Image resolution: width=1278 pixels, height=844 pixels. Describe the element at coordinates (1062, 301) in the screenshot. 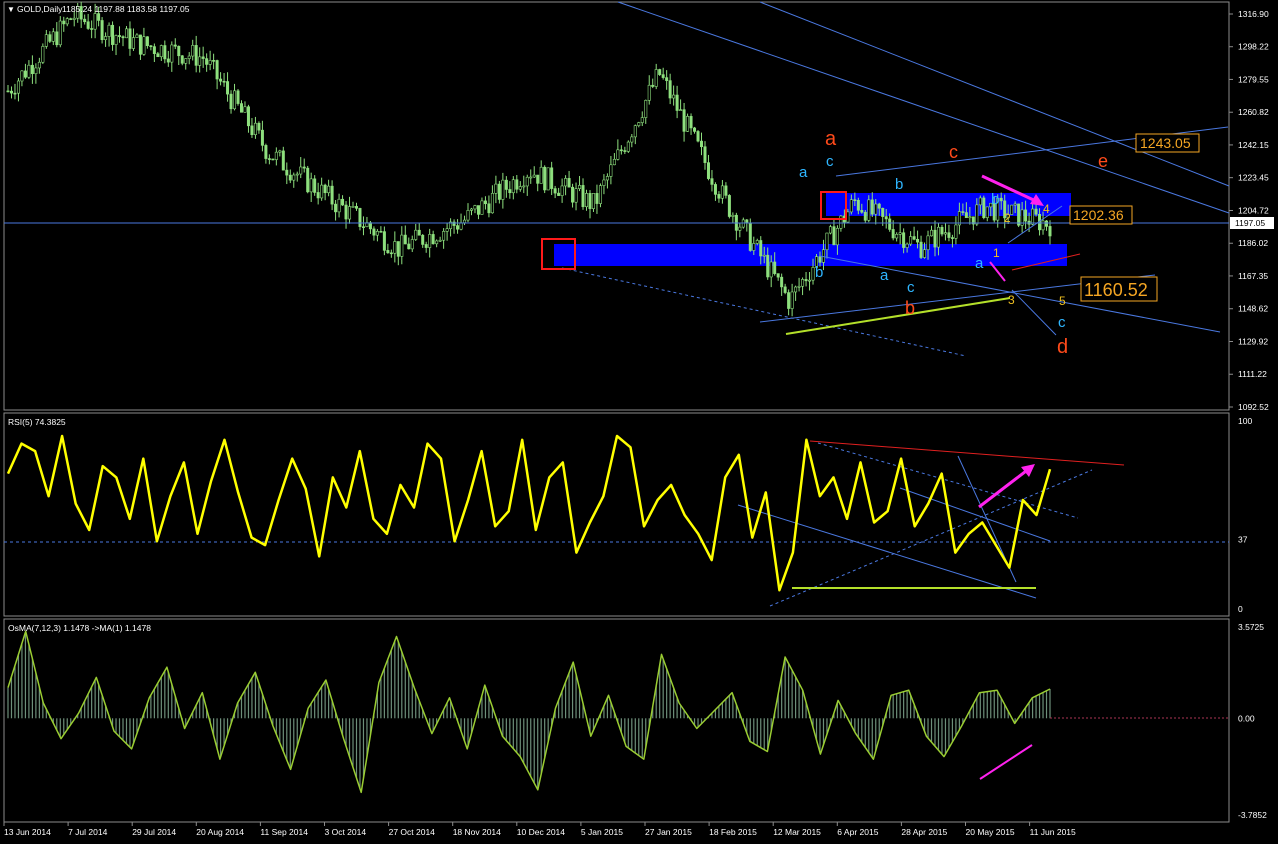

I see `wave-label-yellow-5: 5` at that location.